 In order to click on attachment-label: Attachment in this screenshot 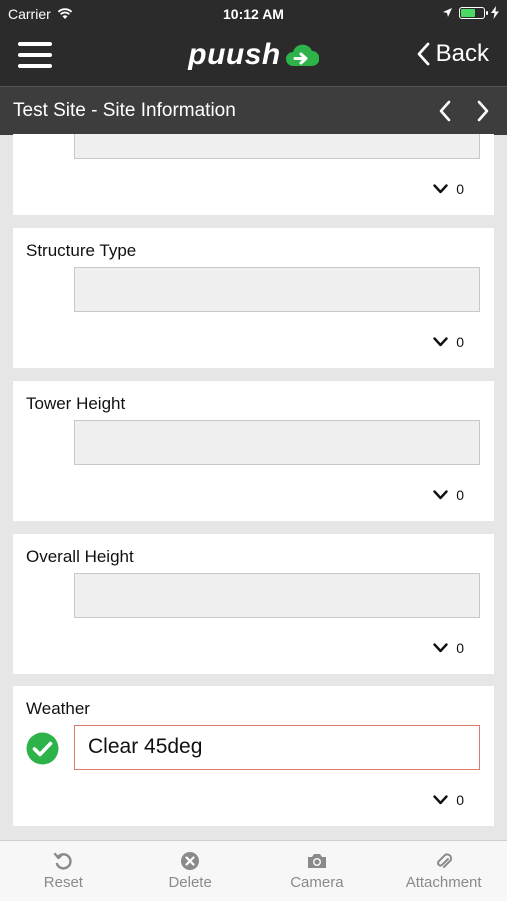, I will do `click(443, 882)`.